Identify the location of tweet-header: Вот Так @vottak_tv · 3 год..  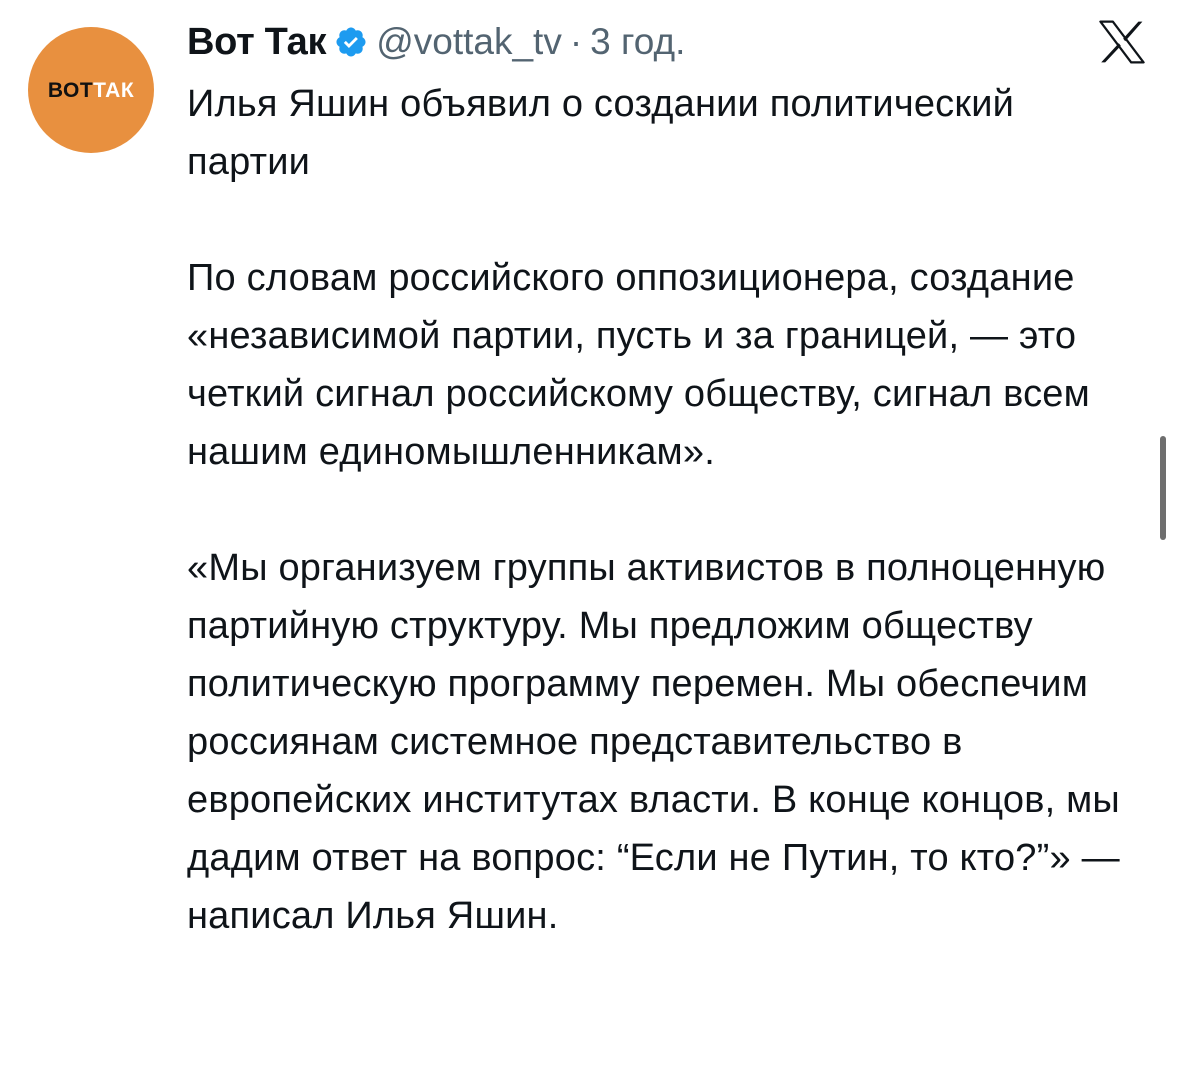
(436, 42).